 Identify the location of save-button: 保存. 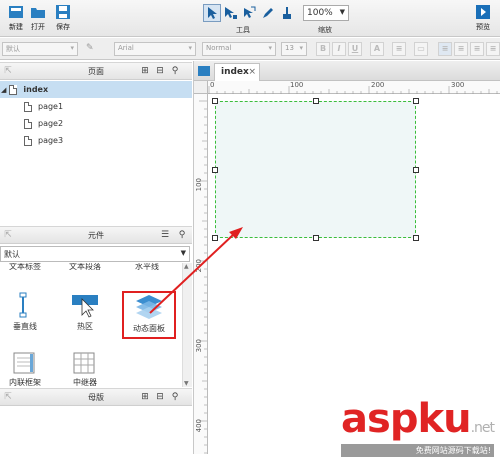
(63, 18).